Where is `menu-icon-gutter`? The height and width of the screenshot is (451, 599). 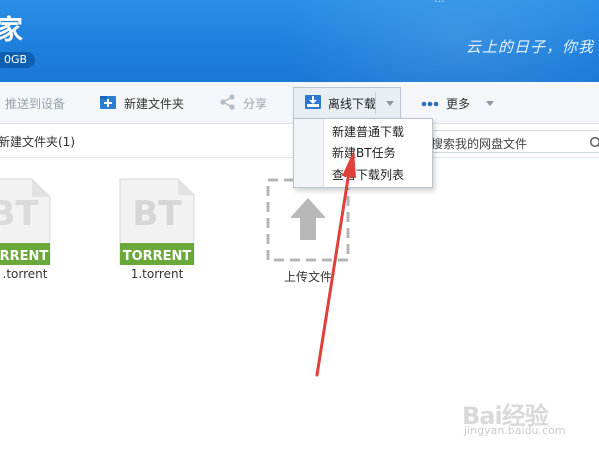 menu-icon-gutter is located at coordinates (309, 153).